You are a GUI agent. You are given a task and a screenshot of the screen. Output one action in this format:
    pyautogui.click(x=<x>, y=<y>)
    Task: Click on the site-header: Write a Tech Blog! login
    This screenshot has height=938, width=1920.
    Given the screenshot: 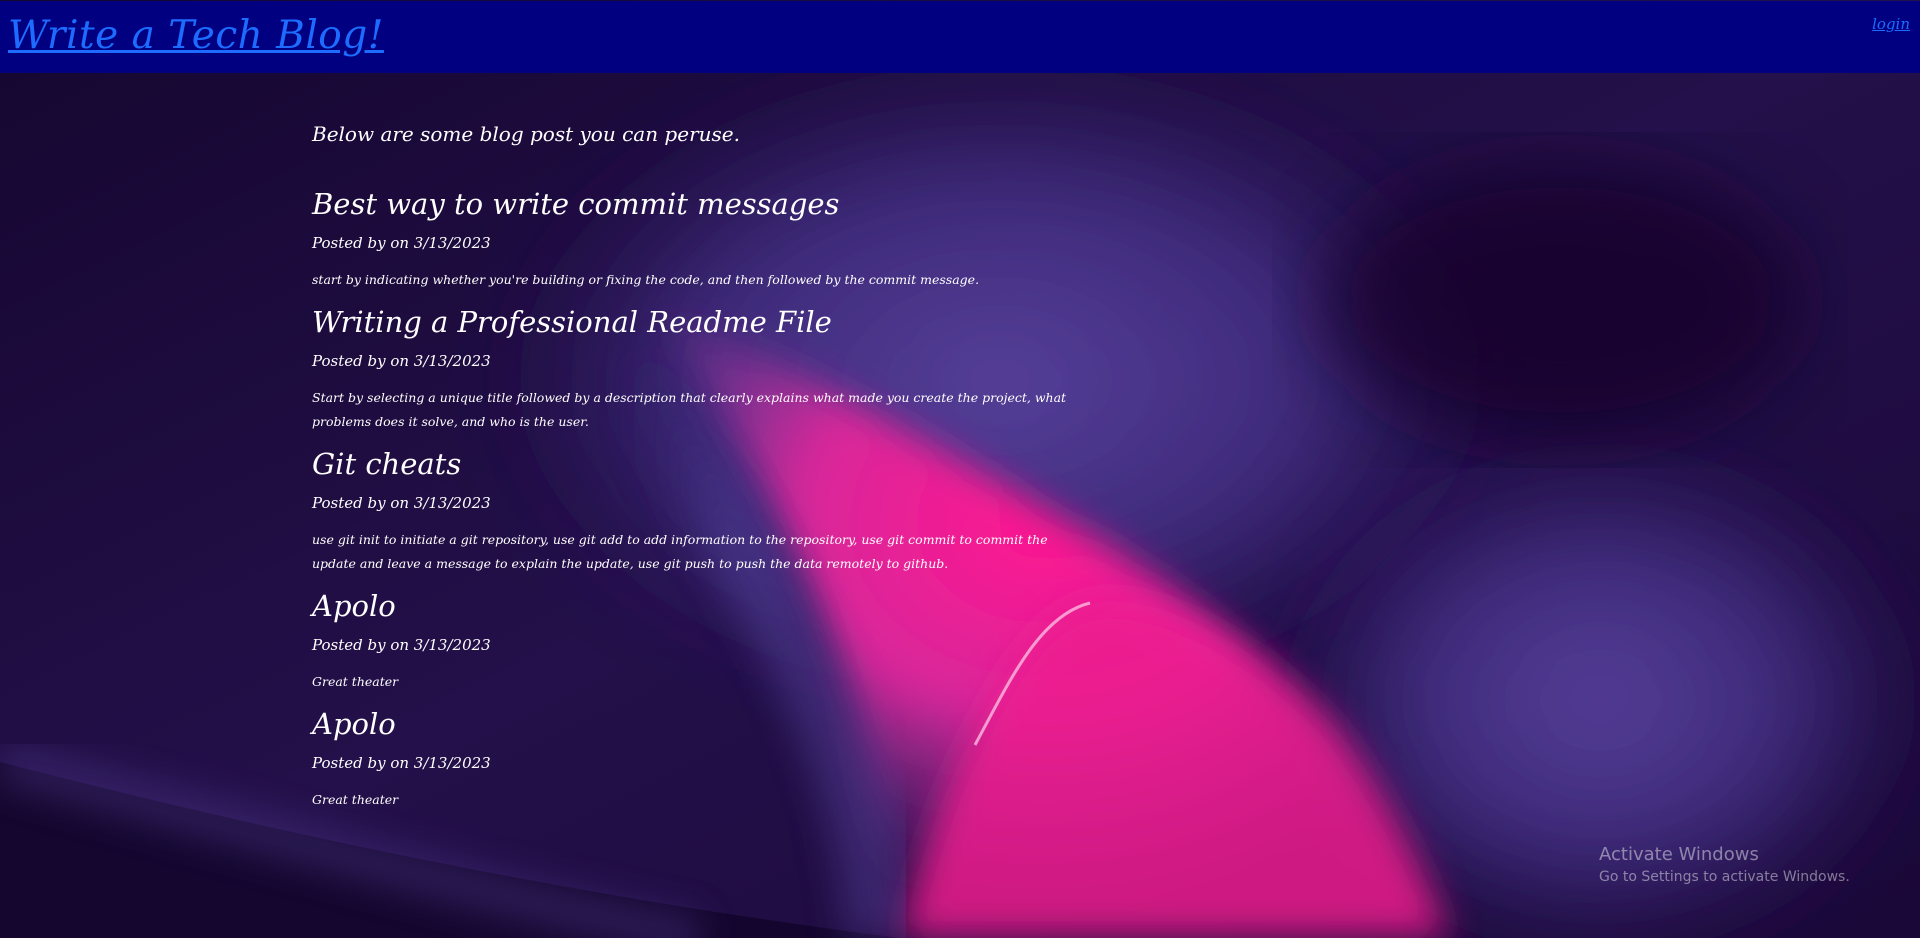 What is the action you would take?
    pyautogui.click(x=960, y=37)
    